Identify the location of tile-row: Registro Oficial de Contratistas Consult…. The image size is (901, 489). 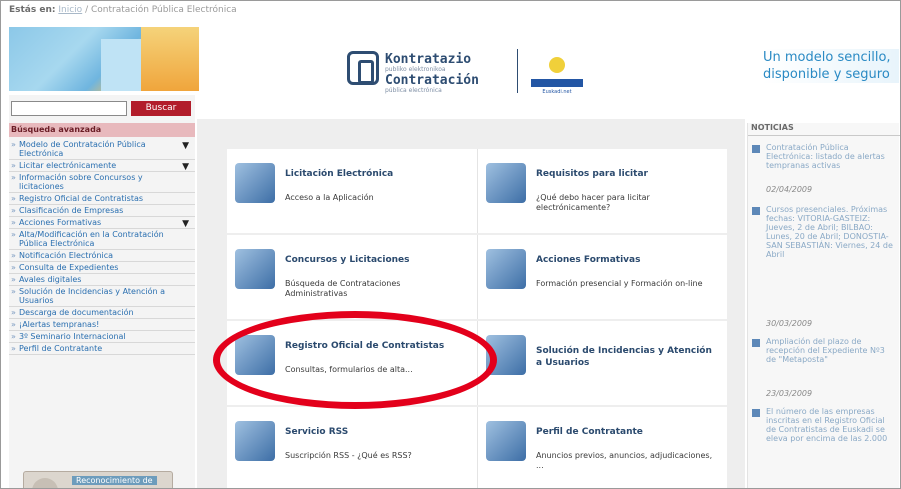
(477, 363).